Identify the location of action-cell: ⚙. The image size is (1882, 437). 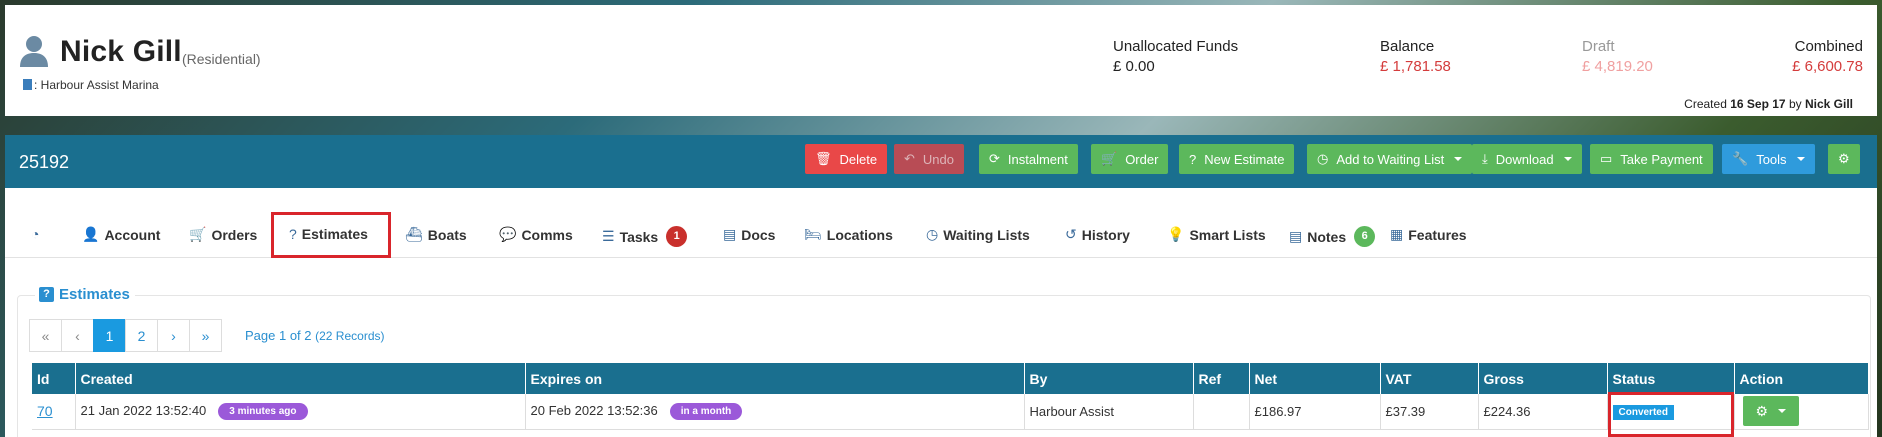
(1801, 412).